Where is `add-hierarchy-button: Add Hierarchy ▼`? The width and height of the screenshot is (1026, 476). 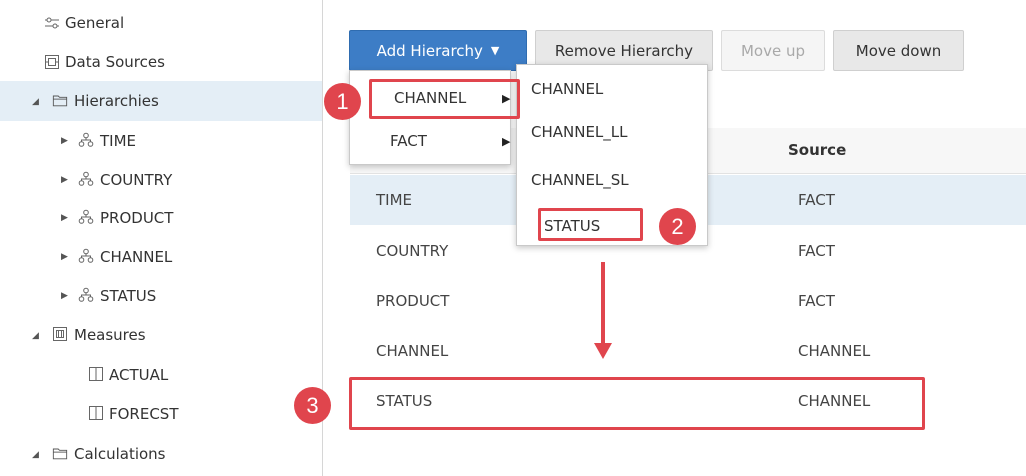 add-hierarchy-button: Add Hierarchy ▼ is located at coordinates (438, 50).